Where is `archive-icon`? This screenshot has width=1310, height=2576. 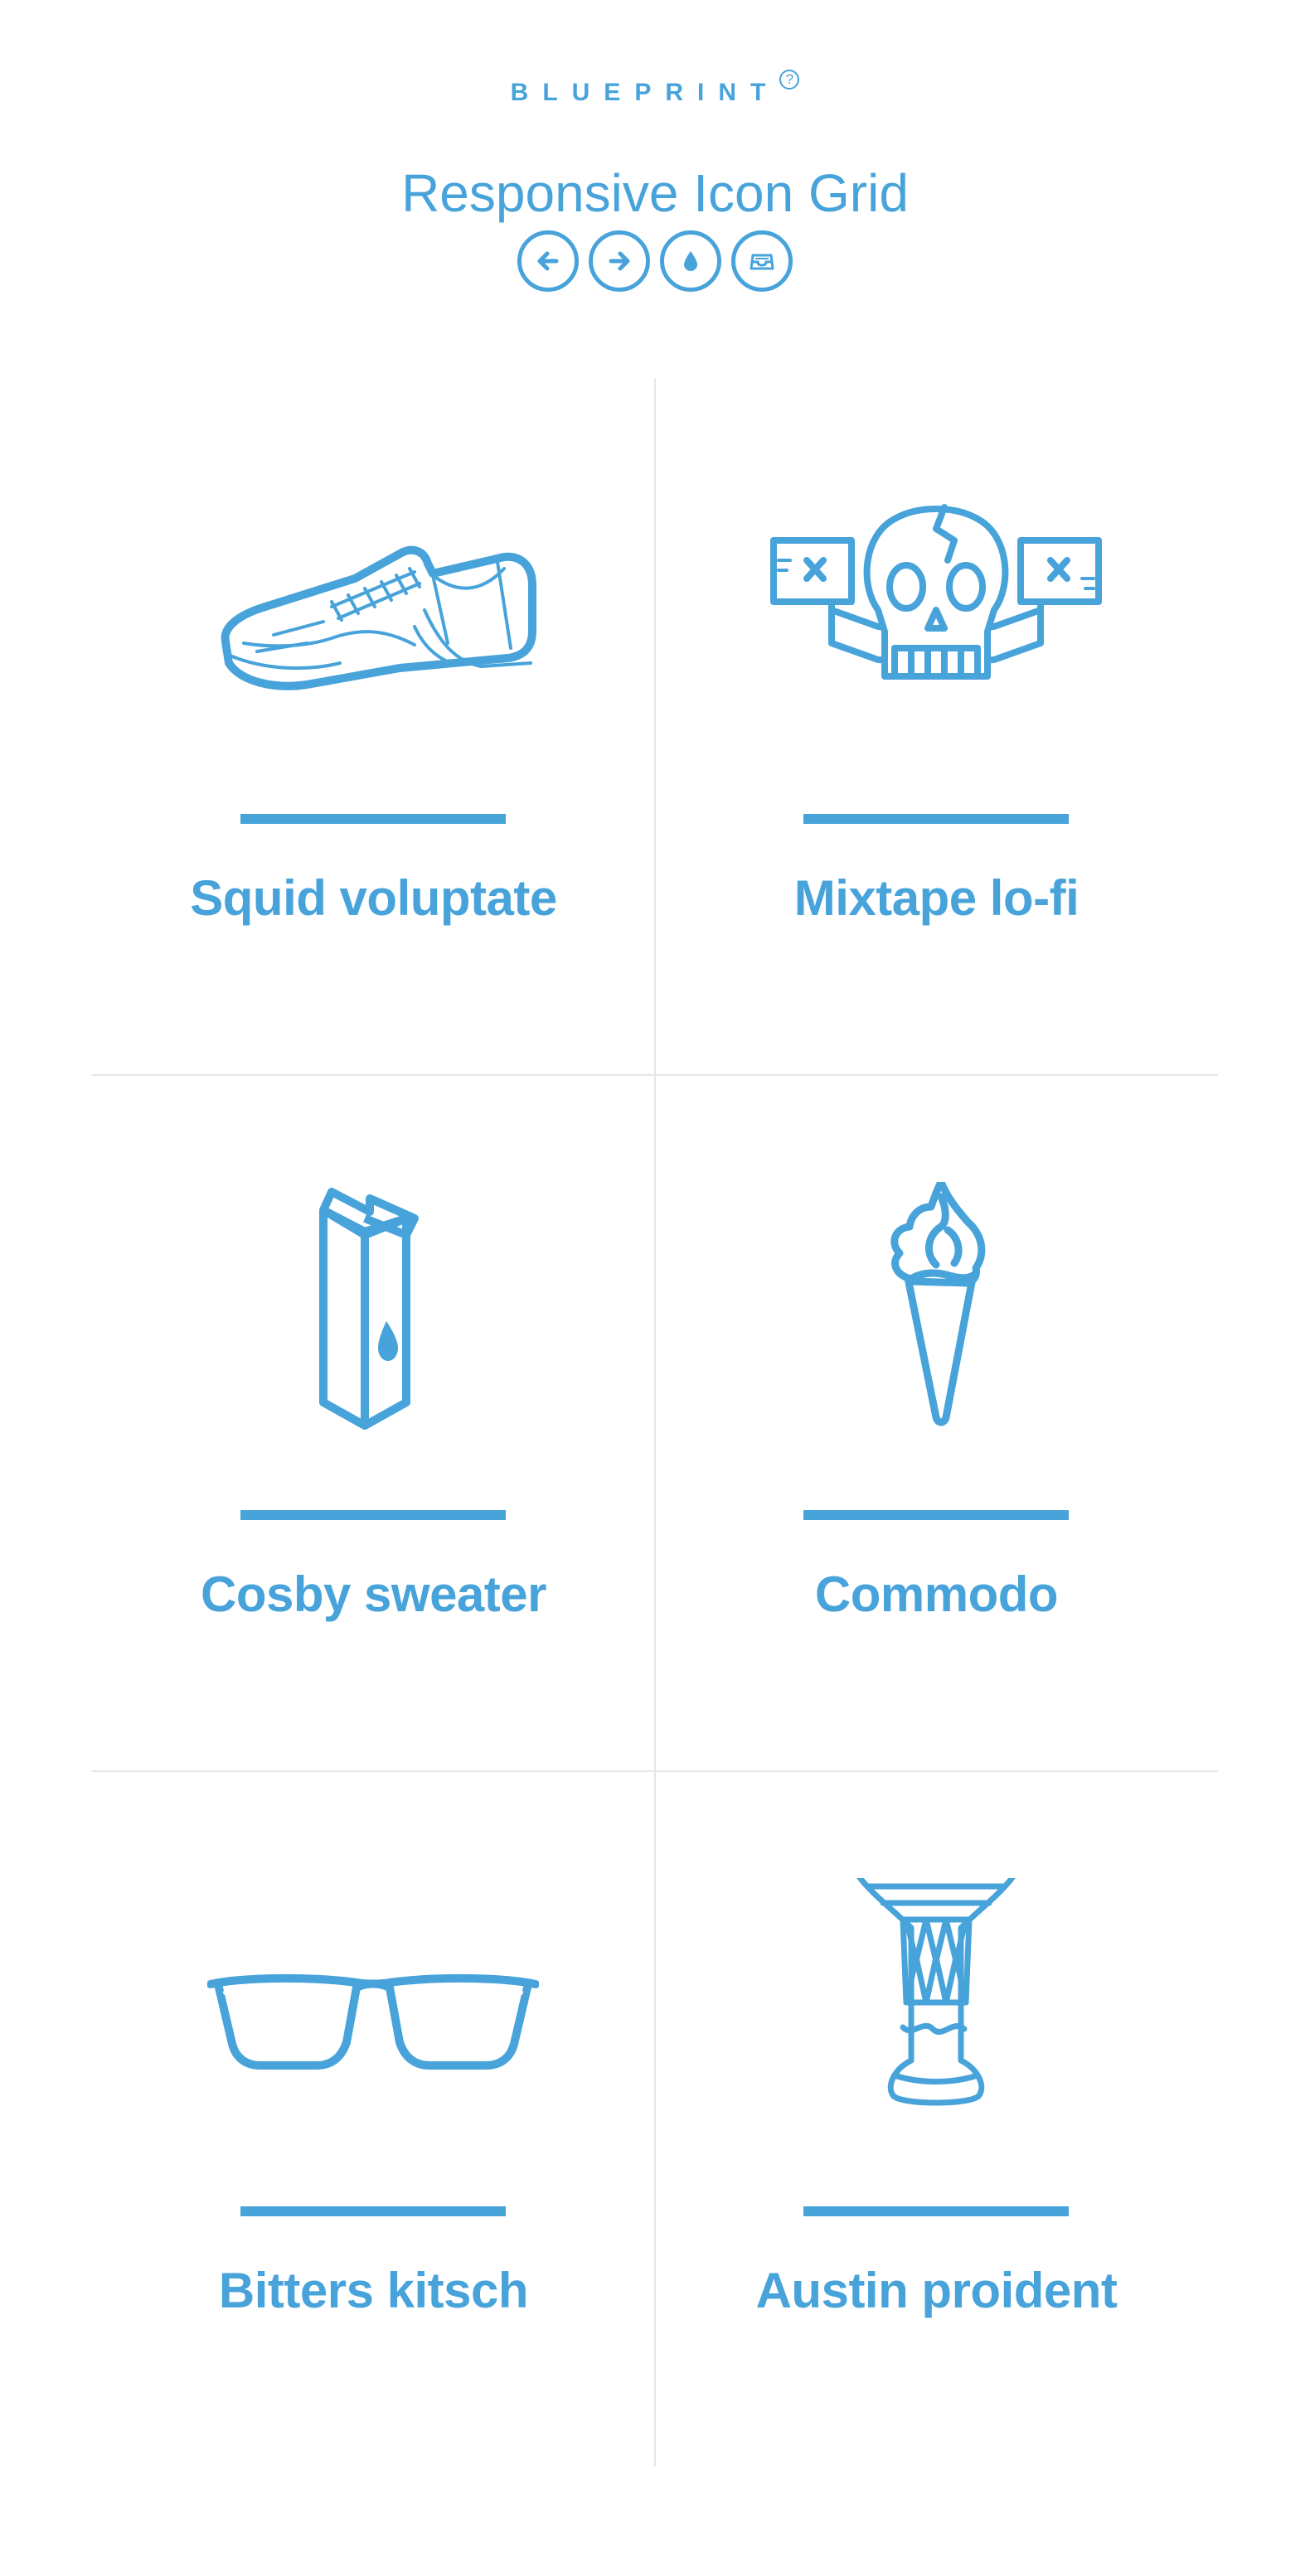 archive-icon is located at coordinates (762, 262).